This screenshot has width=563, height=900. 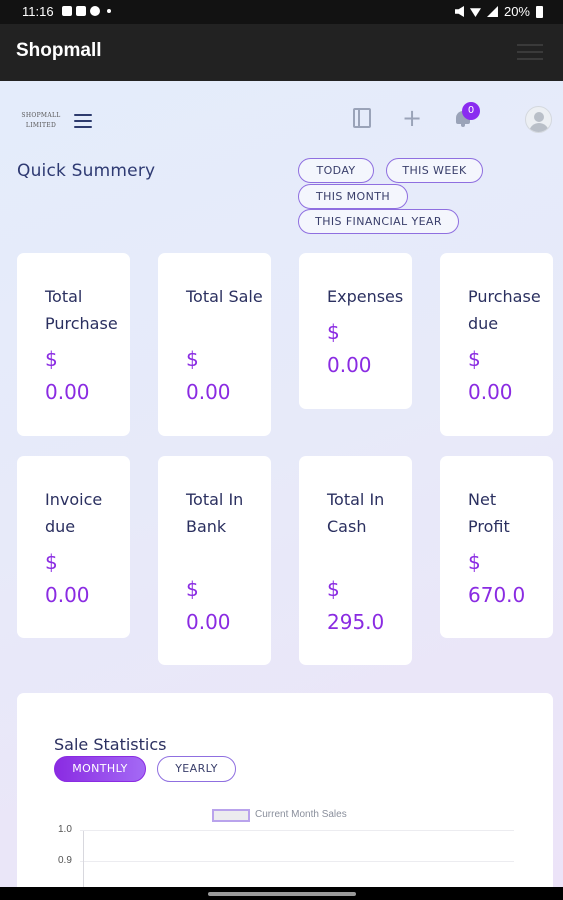 I want to click on y-axis, so click(x=83, y=859).